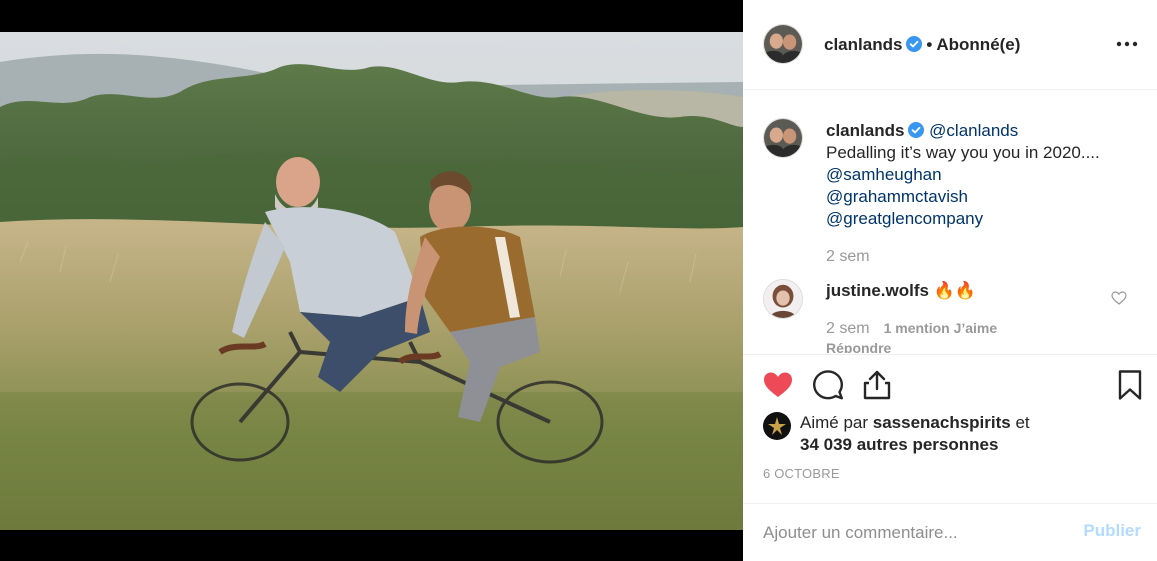 The image size is (1157, 561). Describe the element at coordinates (848, 328) in the screenshot. I see `comment-time: 2 sem` at that location.